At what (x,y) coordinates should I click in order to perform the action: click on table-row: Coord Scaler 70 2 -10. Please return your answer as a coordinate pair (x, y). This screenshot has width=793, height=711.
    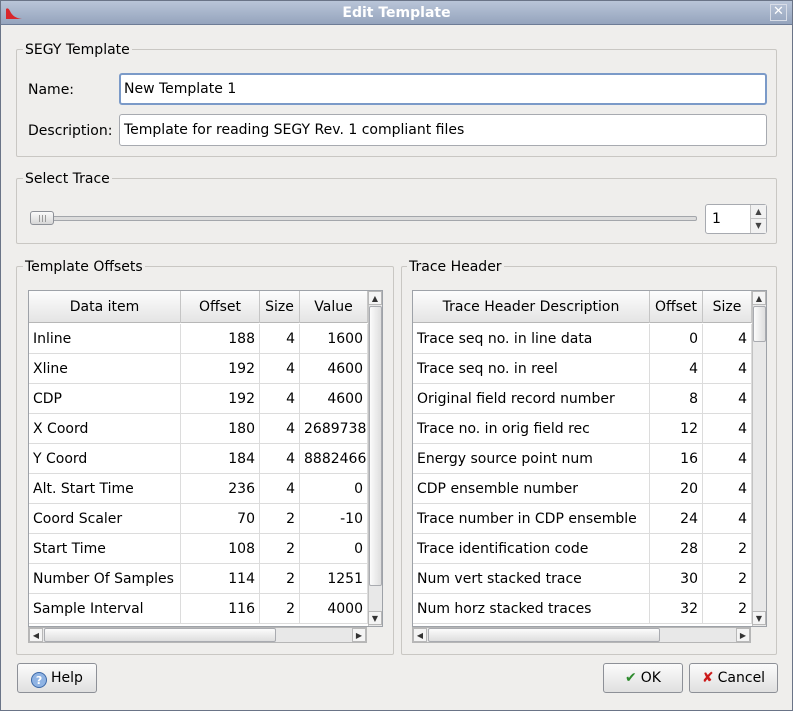
    Looking at the image, I should click on (198, 519).